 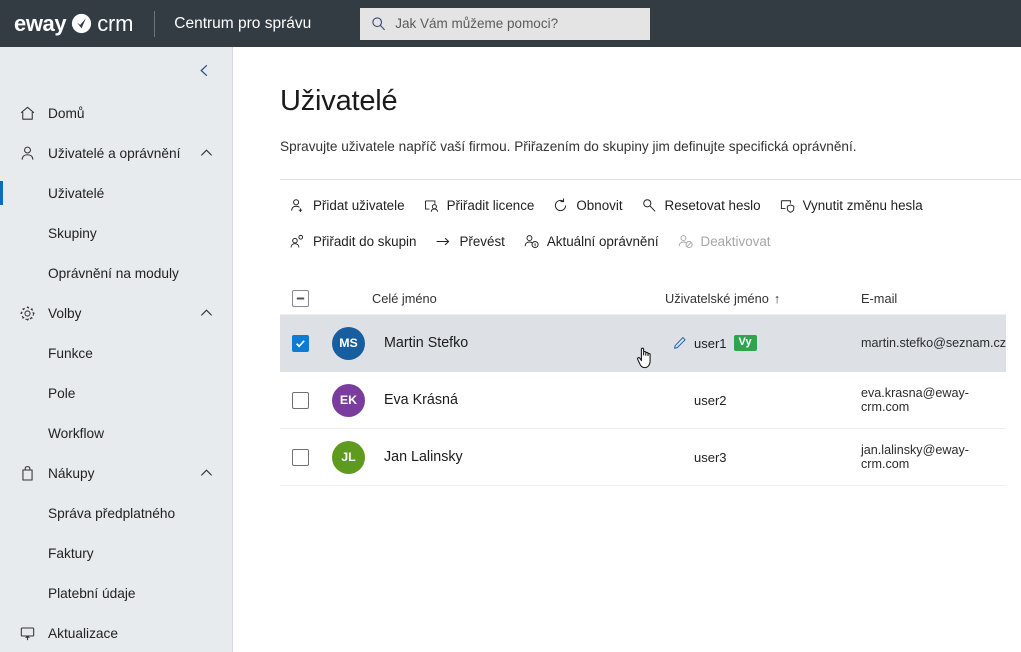 I want to click on sidebar-item-volby: Volby, so click(x=116, y=313).